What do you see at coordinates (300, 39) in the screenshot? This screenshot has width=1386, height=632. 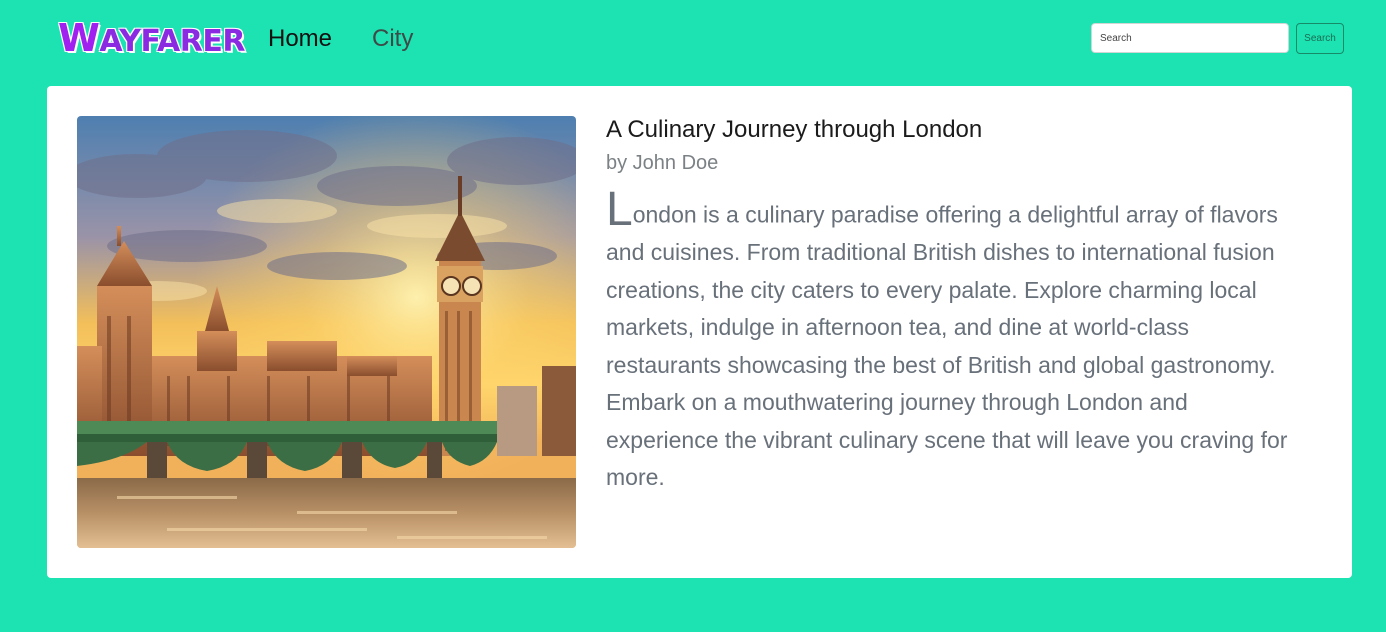 I see `nav-home-link: Home` at bounding box center [300, 39].